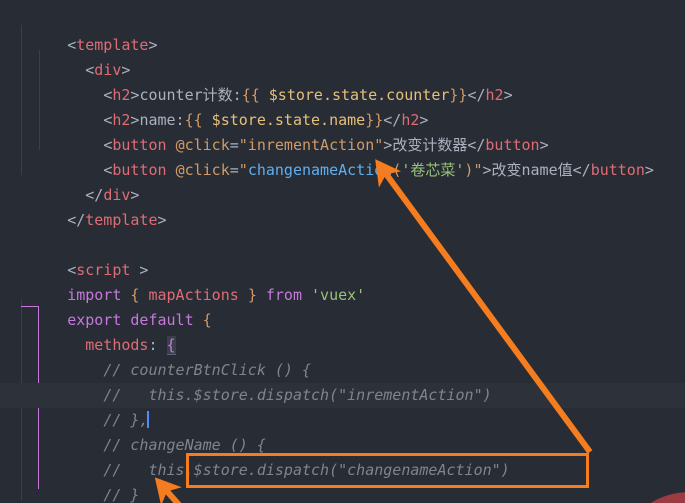 The width and height of the screenshot is (685, 503). Describe the element at coordinates (162, 120) in the screenshot. I see `token-text-name-label: name:` at that location.